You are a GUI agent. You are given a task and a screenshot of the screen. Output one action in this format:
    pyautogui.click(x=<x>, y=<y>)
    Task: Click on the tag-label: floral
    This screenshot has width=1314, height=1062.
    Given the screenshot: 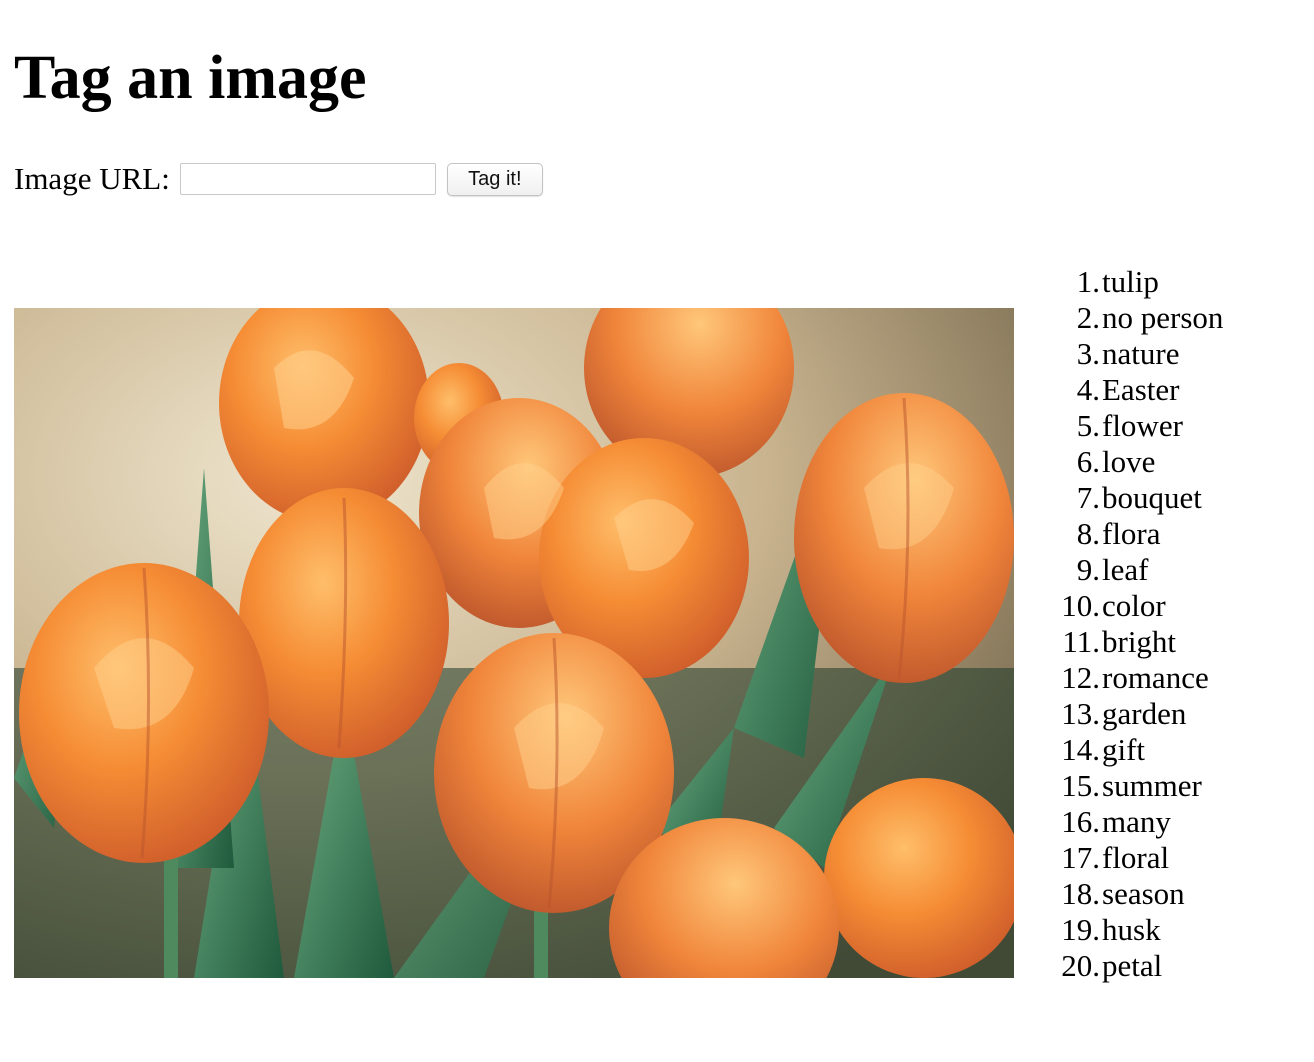 What is the action you would take?
    pyautogui.click(x=1136, y=857)
    